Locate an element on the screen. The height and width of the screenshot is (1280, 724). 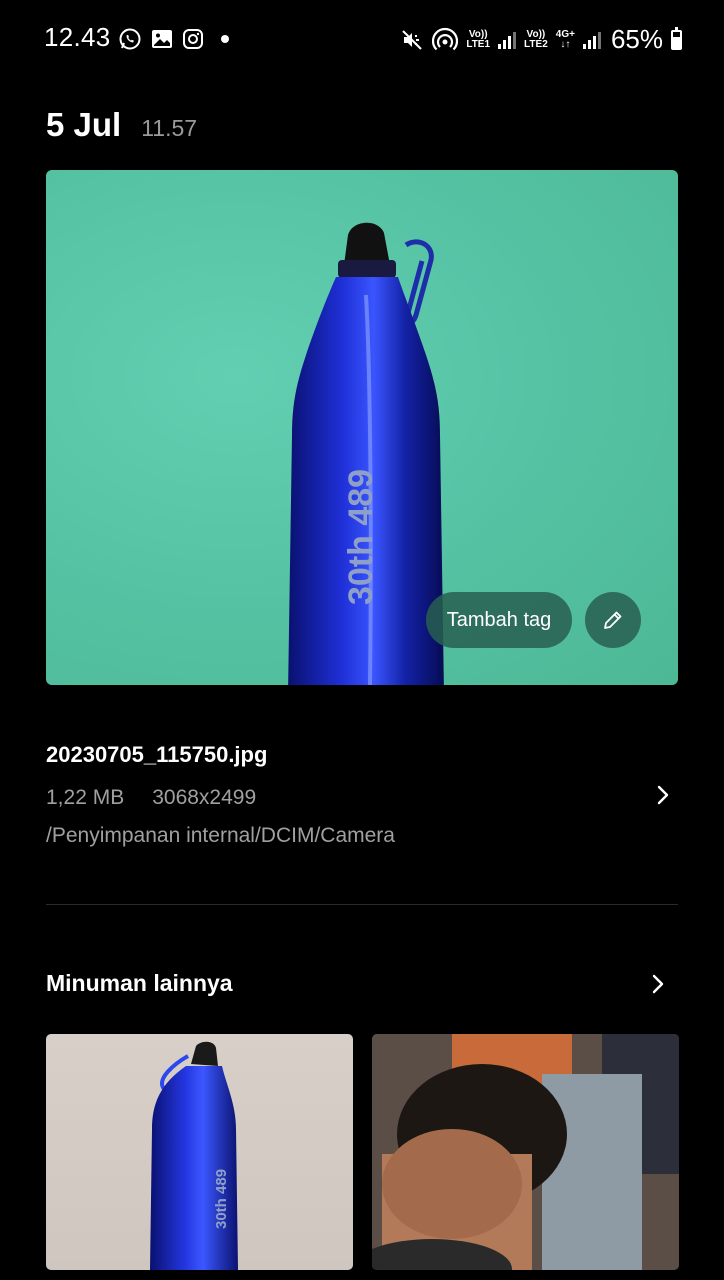
battery-icon is located at coordinates (676, 38).